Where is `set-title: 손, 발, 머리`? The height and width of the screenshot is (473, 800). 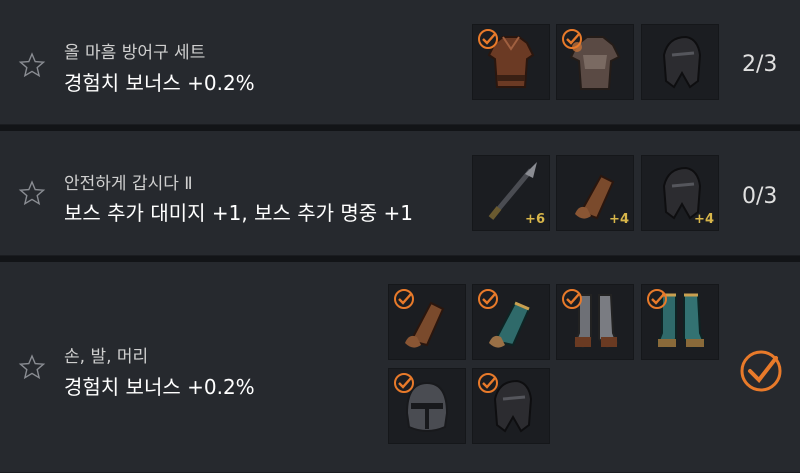 set-title: 손, 발, 머리 is located at coordinates (106, 357).